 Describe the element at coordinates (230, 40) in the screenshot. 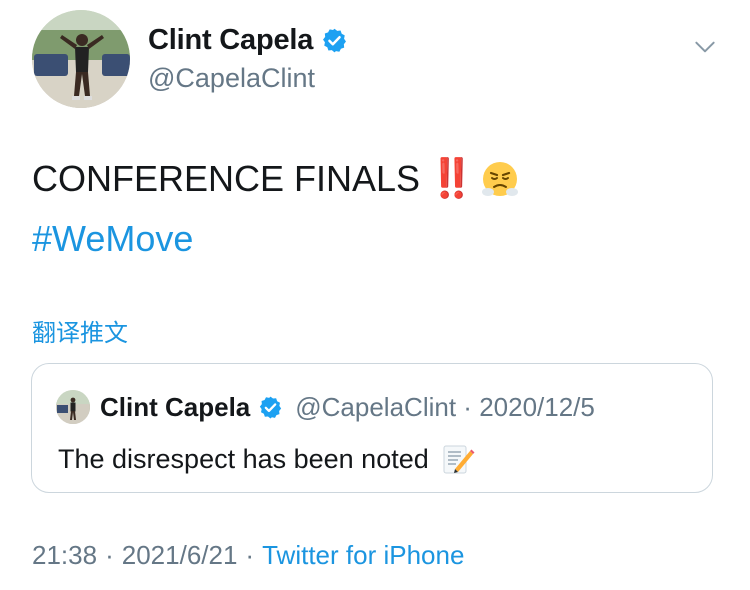

I see `display-name: Clint Capela` at that location.